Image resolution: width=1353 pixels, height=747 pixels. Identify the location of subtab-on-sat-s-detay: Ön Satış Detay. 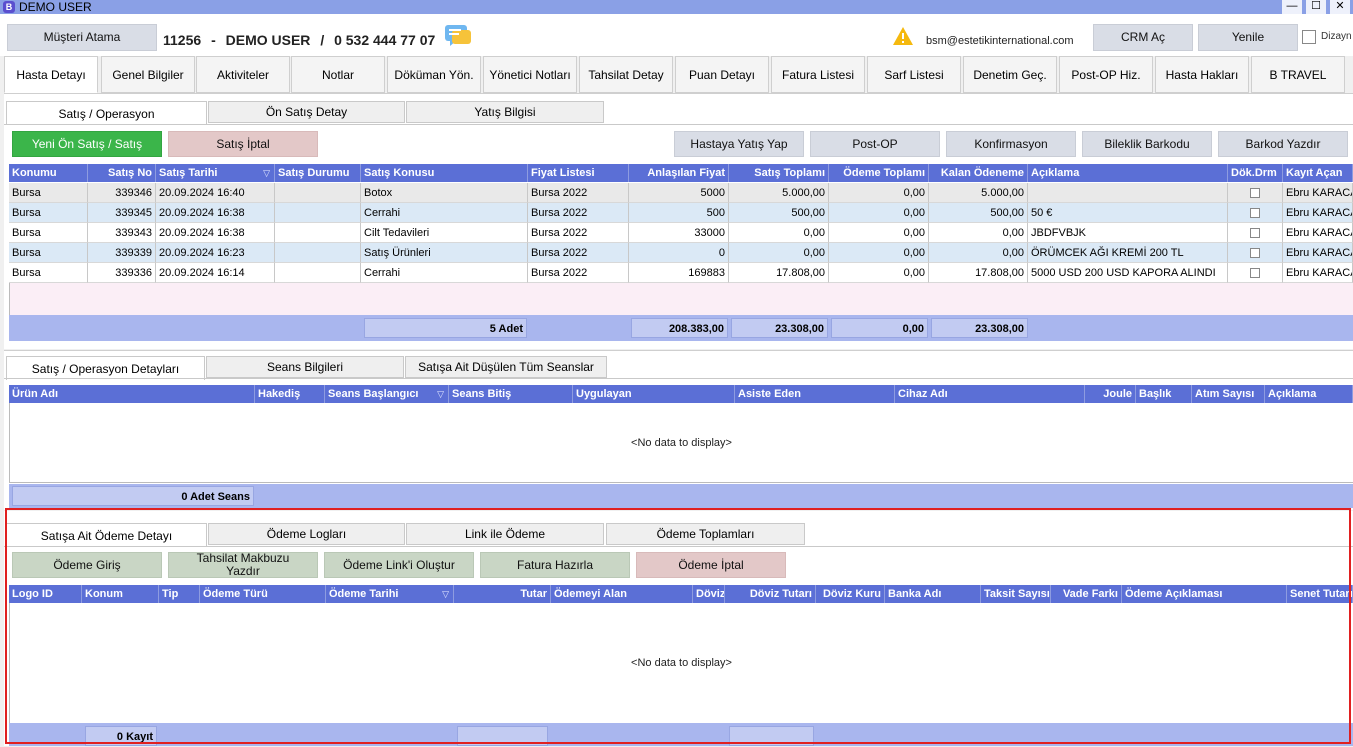
(306, 112).